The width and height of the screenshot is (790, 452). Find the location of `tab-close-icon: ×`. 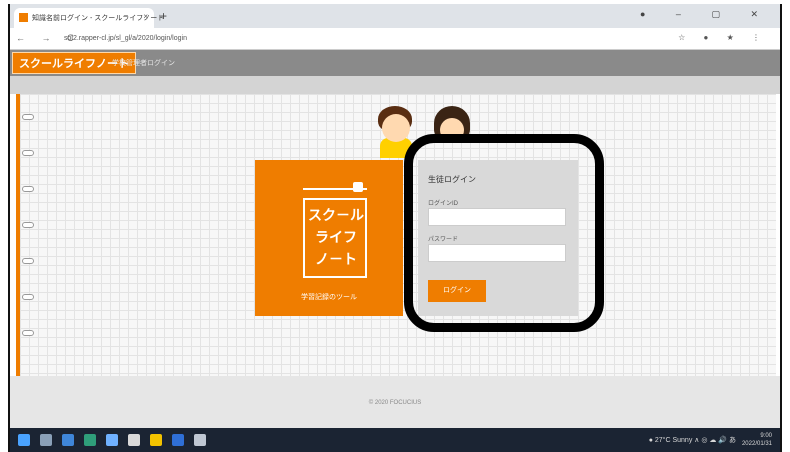

tab-close-icon: × is located at coordinates (145, 16).